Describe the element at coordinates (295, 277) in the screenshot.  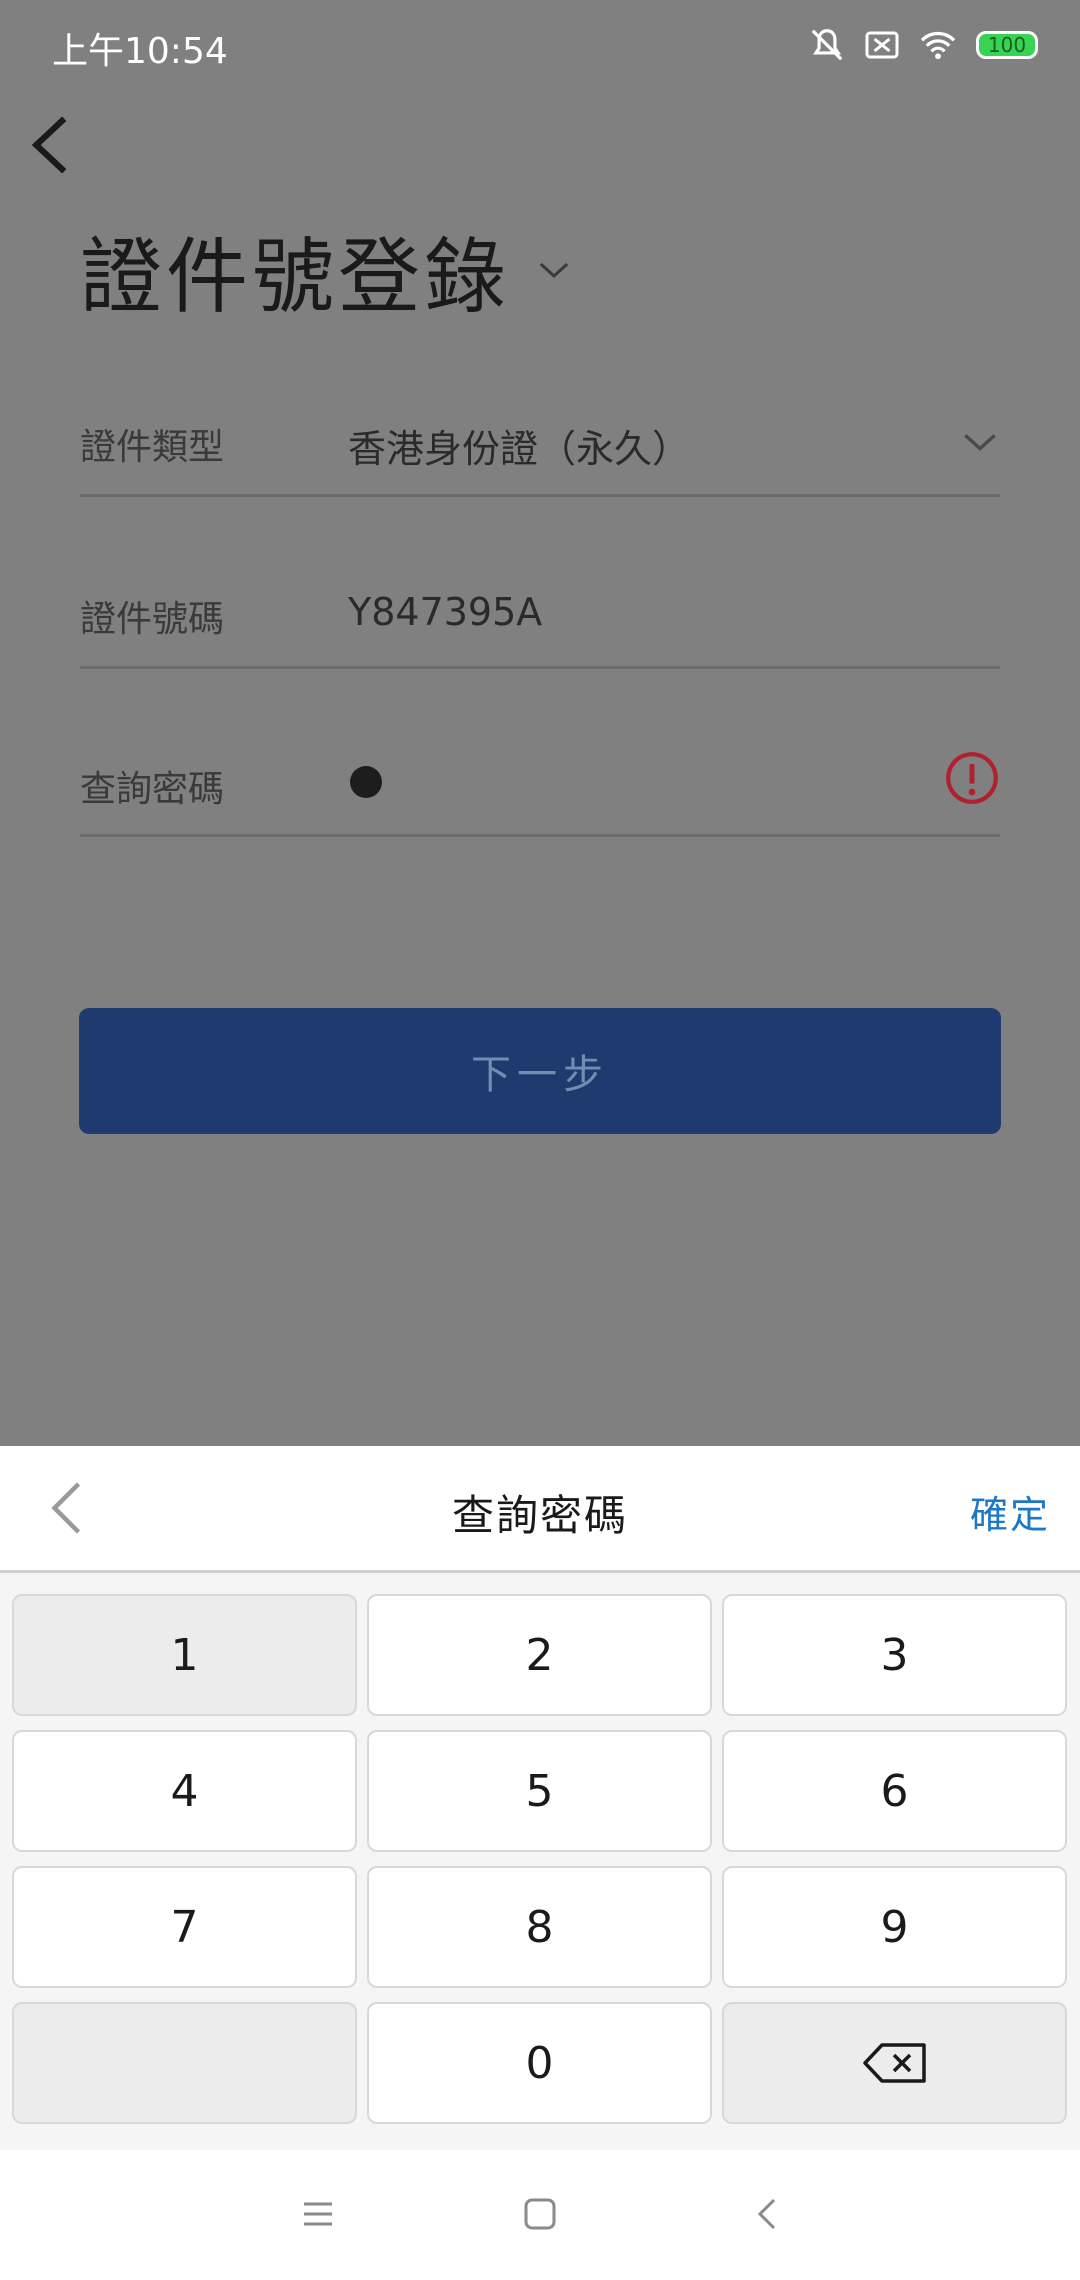
I see `page-title: 證件號登錄` at that location.